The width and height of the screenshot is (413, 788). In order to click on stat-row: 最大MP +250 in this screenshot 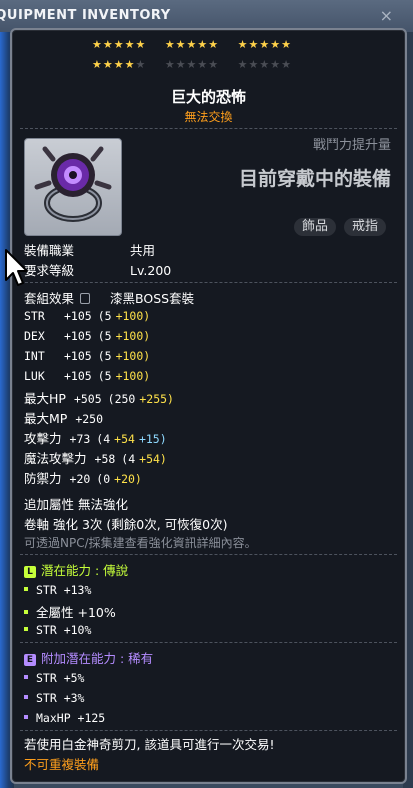, I will do `click(70, 417)`.